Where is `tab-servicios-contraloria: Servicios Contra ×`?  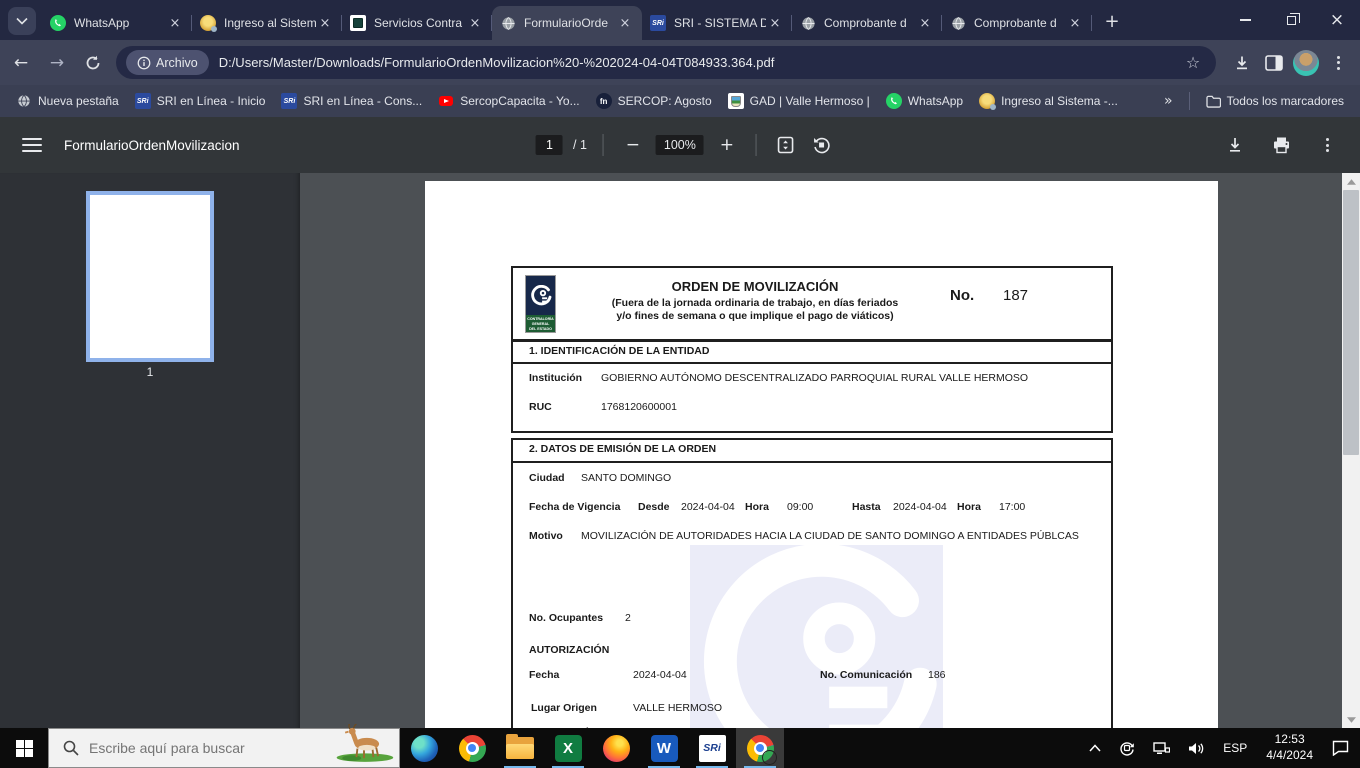 tab-servicios-contraloria: Servicios Contra × is located at coordinates (417, 23).